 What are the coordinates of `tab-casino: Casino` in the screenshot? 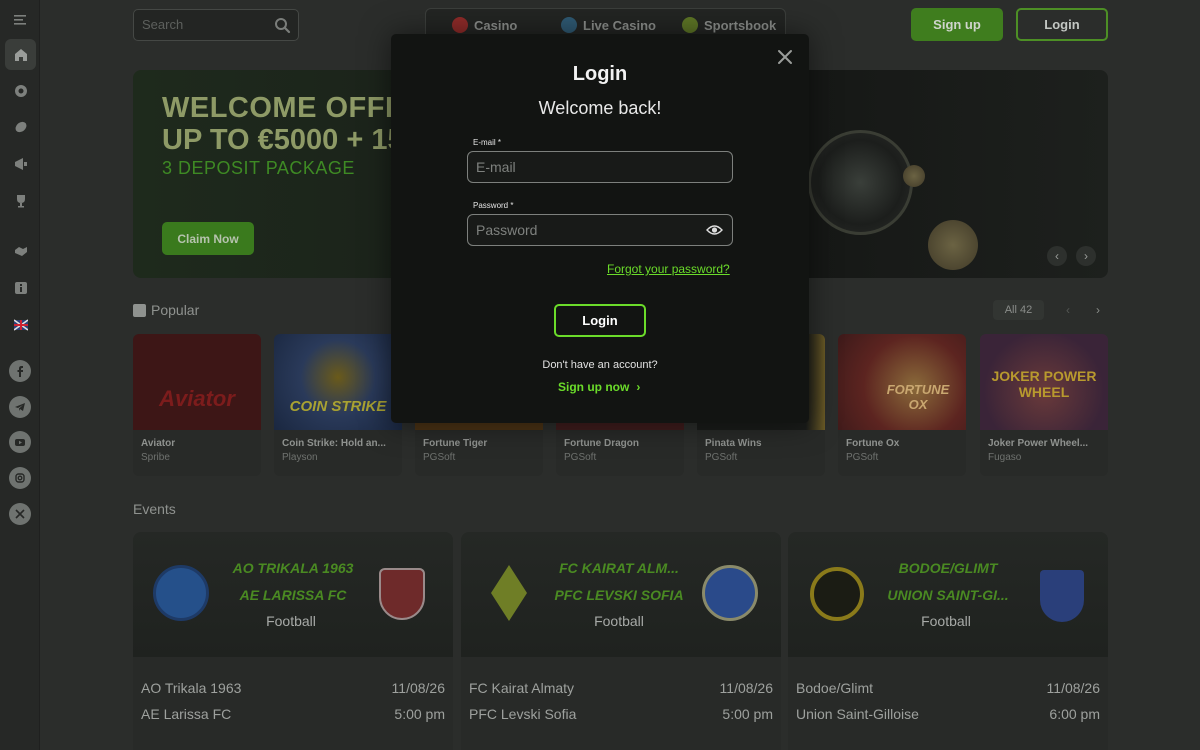 It's located at (484, 25).